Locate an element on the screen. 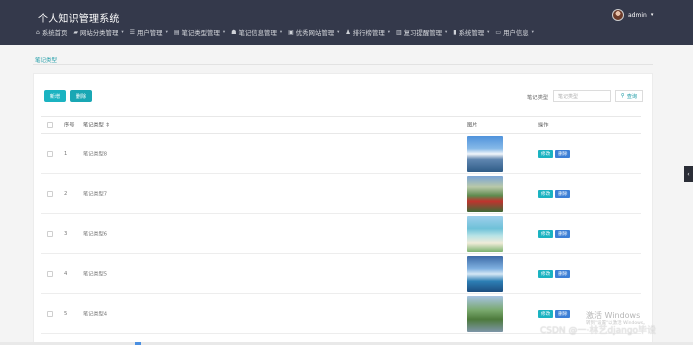 The height and width of the screenshot is (345, 693). select-all-checkbox is located at coordinates (50, 125).